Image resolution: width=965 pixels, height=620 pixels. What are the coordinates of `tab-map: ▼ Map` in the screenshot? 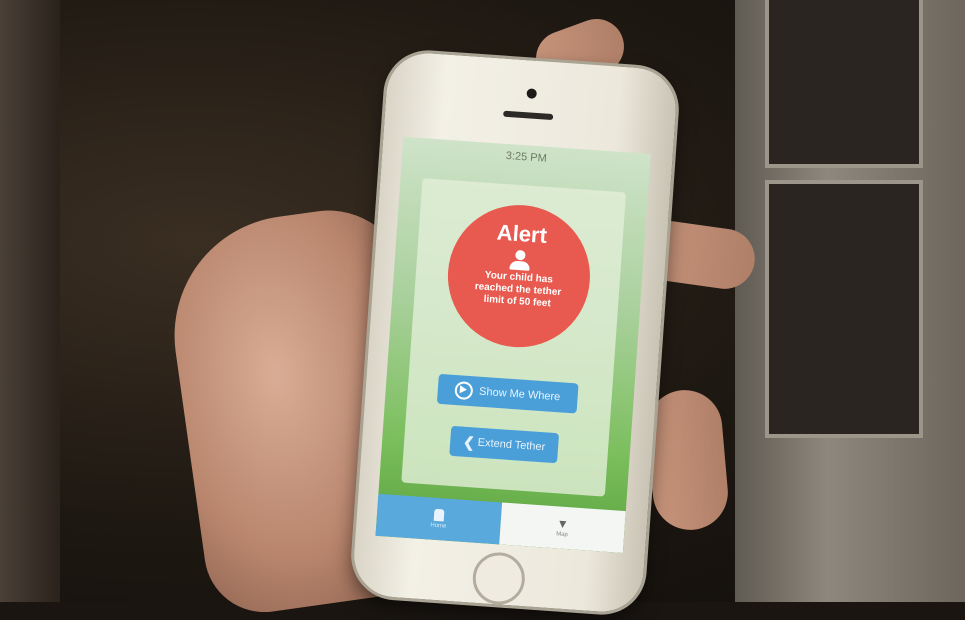 It's located at (562, 528).